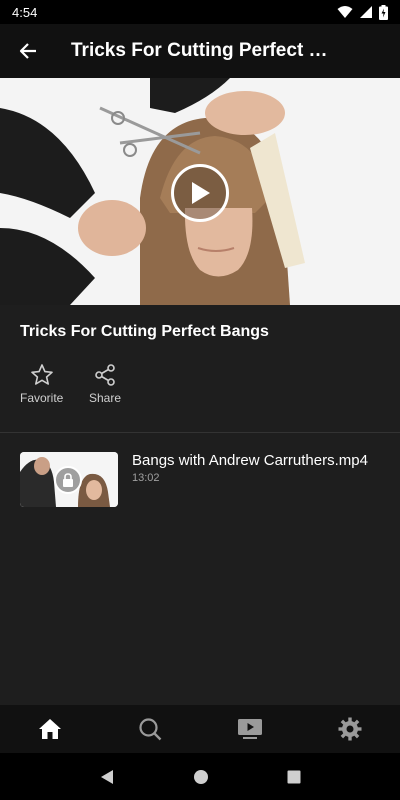 Image resolution: width=400 pixels, height=800 pixels. I want to click on home-circle-icon, so click(201, 777).